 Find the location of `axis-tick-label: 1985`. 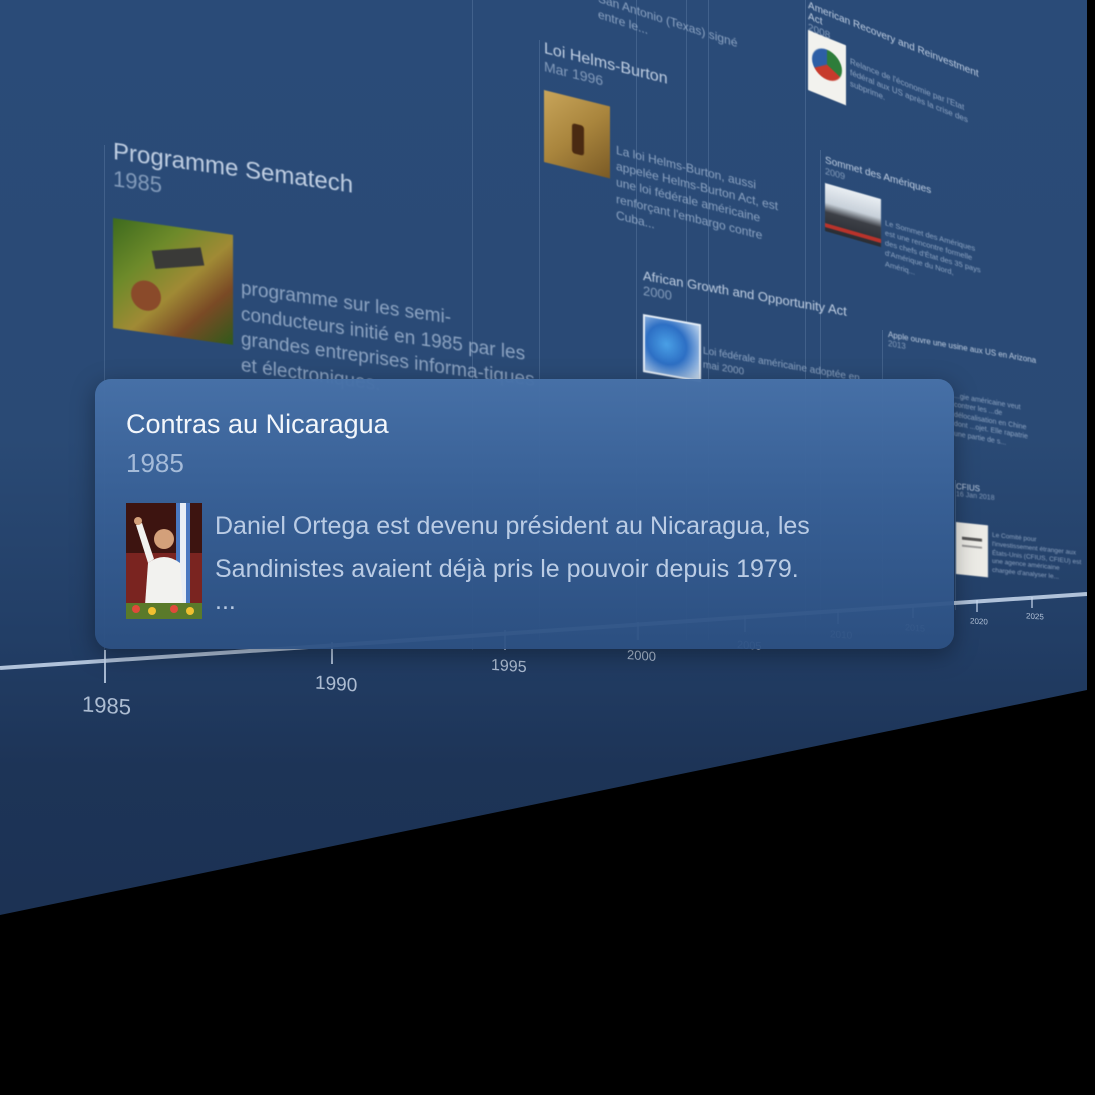

axis-tick-label: 1985 is located at coordinates (106, 705).